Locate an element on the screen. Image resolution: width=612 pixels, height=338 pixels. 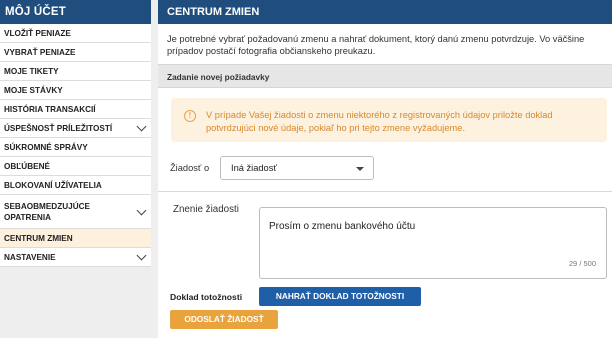
sidebar-item-label: HISTÓRIA TRANSAKCIÍ is located at coordinates (50, 109).